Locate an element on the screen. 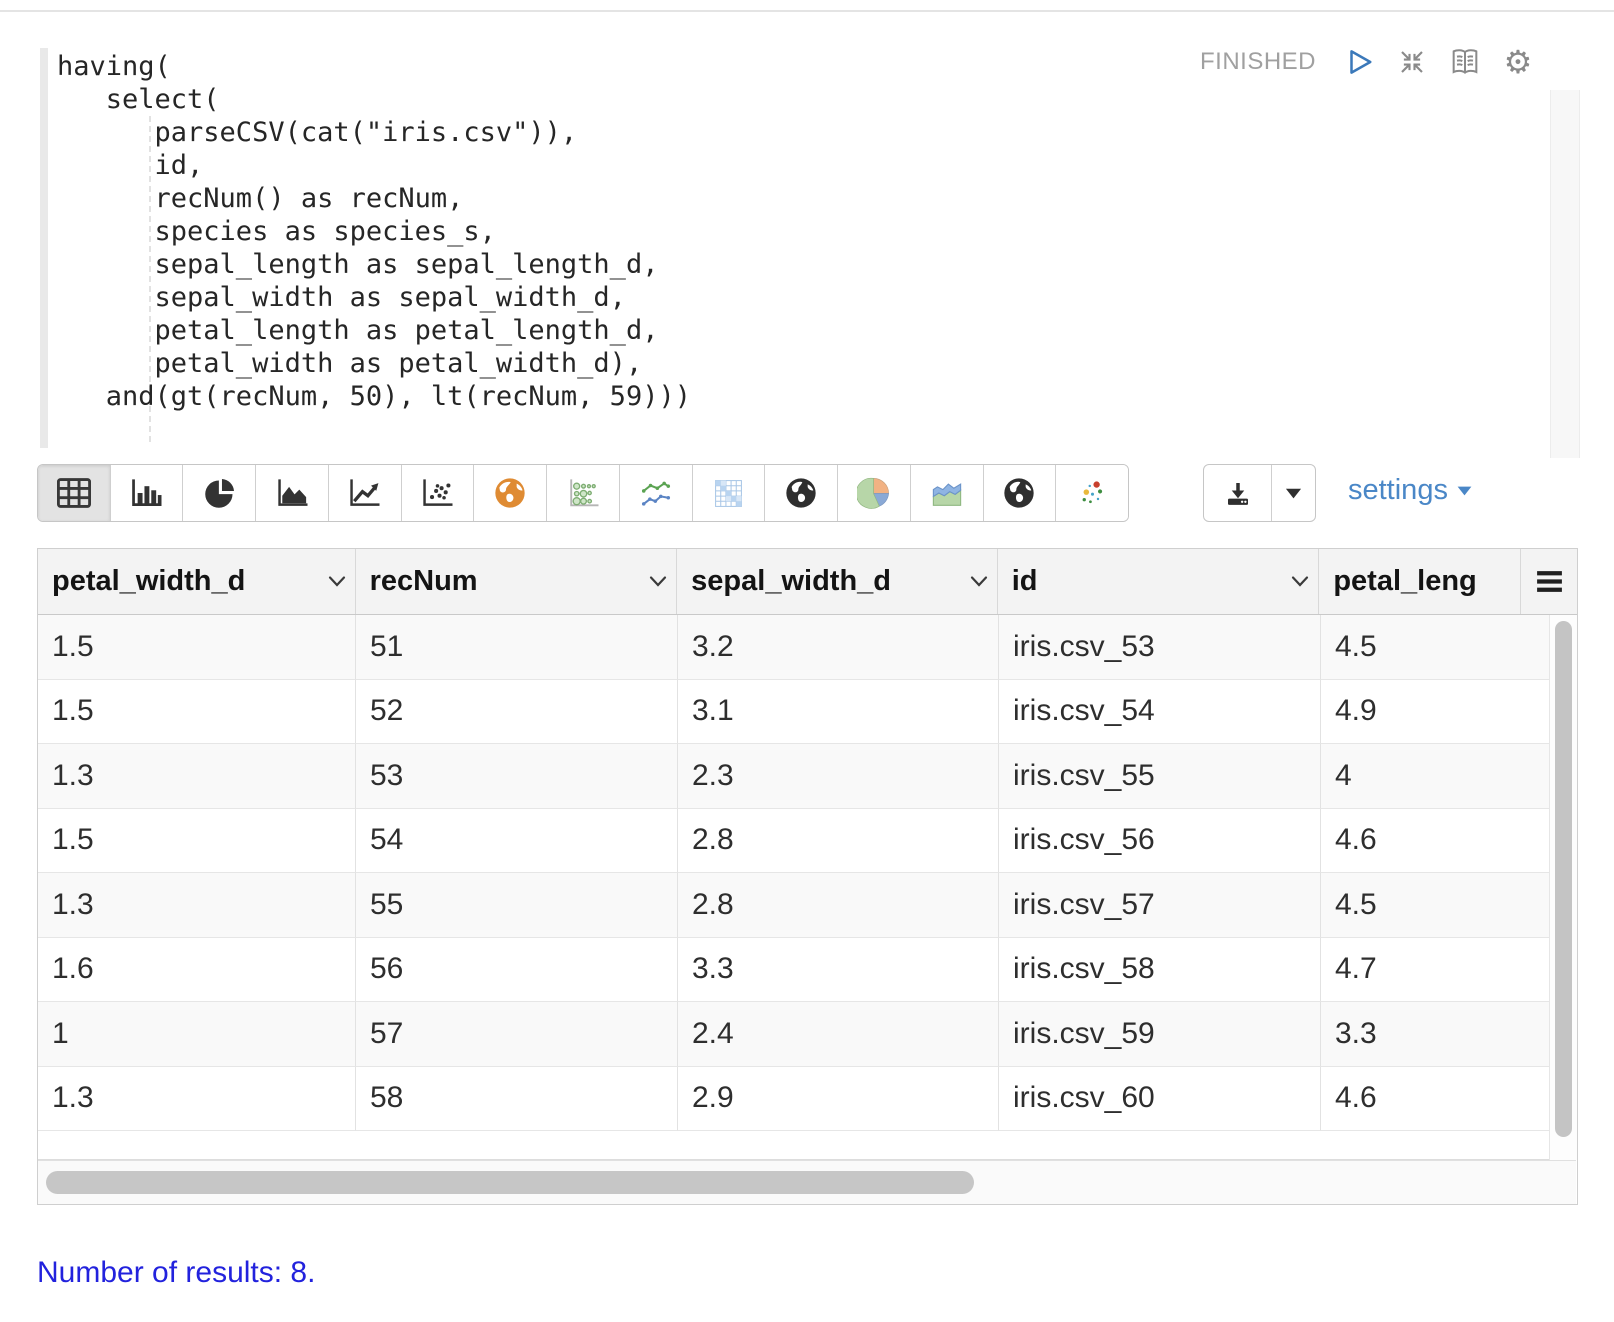  table-row: 1.5 52 3.1 iris.csv_54 4.9 is located at coordinates (794, 711).